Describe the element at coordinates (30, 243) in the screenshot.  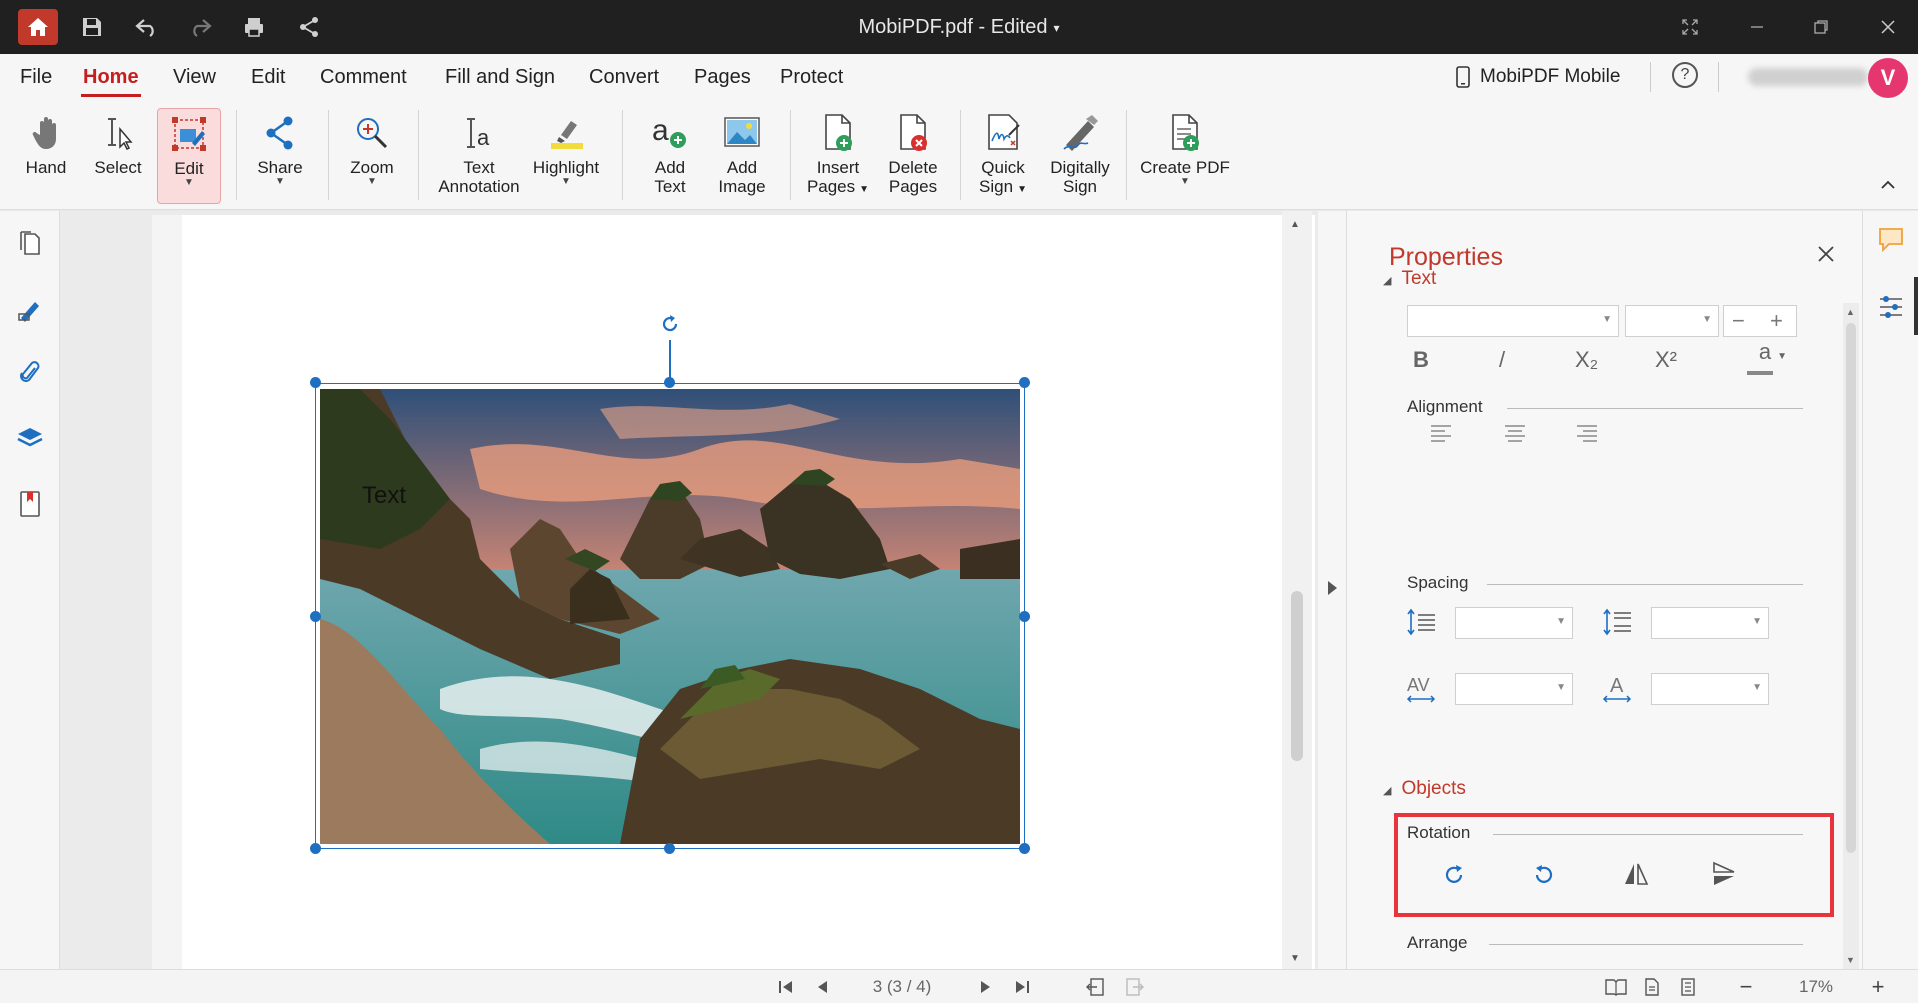
I see `sidebar-item-pages` at that location.